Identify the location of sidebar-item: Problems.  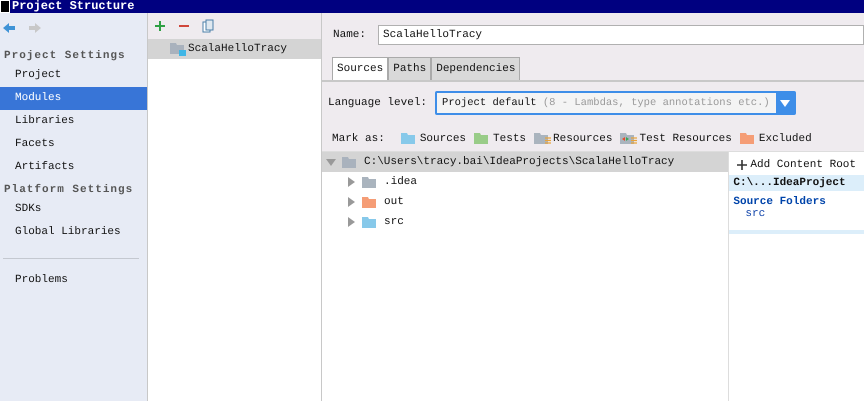
(73, 280).